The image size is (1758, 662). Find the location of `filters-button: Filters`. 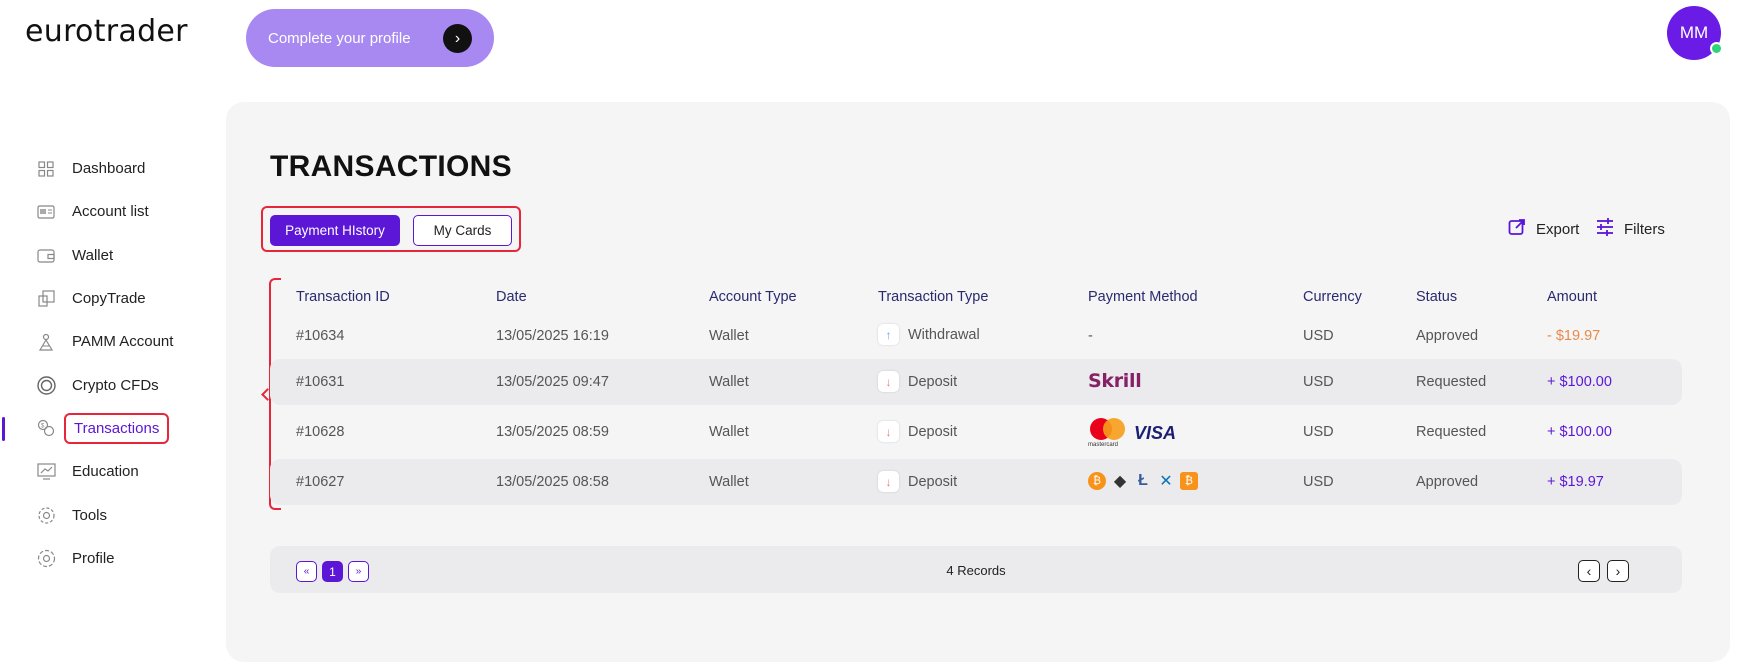

filters-button: Filters is located at coordinates (1630, 229).